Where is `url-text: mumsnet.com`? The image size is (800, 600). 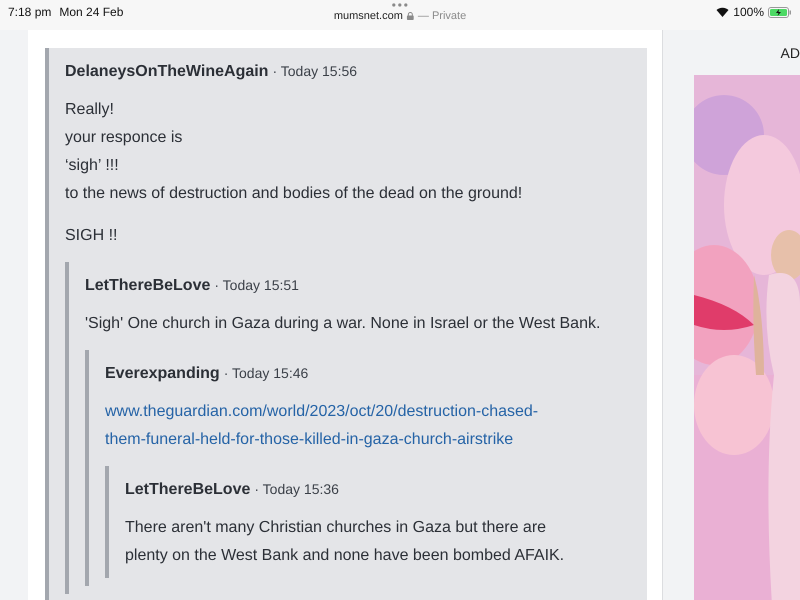 url-text: mumsnet.com is located at coordinates (368, 16).